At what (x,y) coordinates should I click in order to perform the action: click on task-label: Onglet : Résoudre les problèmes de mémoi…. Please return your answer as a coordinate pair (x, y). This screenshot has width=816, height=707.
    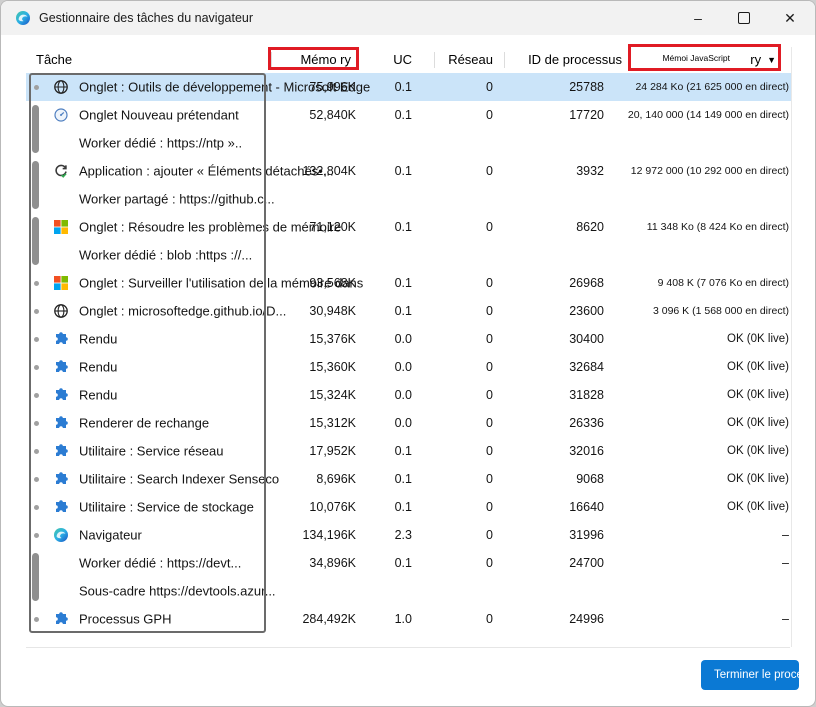
    Looking at the image, I should click on (210, 227).